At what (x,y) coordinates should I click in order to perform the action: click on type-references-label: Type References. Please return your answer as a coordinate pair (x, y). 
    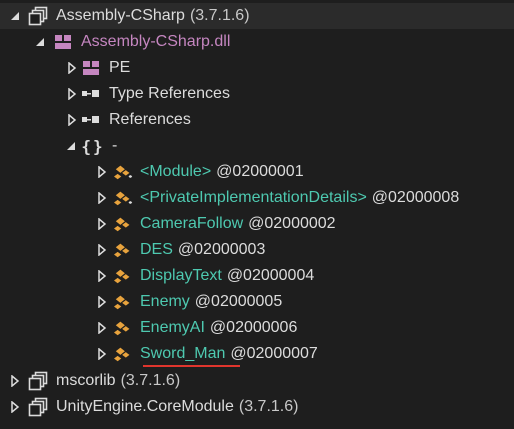
    Looking at the image, I should click on (169, 93).